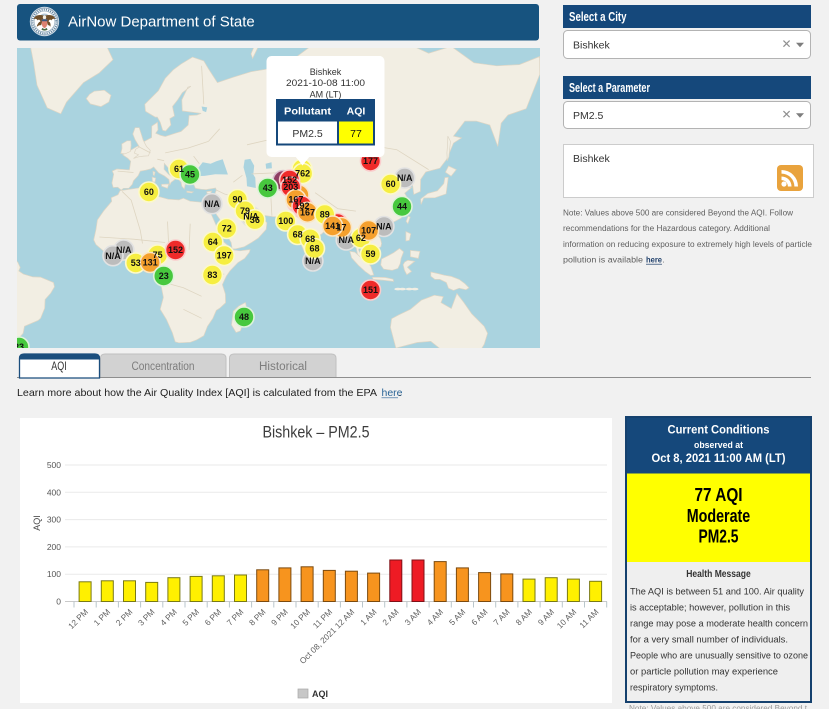  Describe the element at coordinates (54, 492) in the screenshot. I see `svg-text: 400` at that location.